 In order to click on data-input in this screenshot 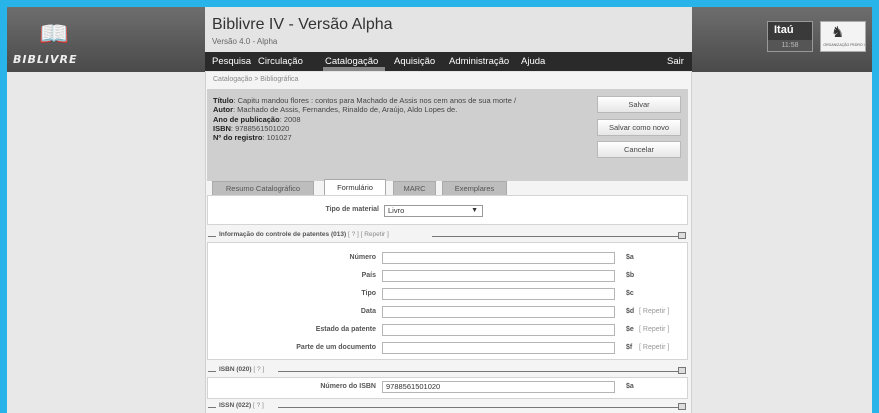, I will do `click(498, 312)`.